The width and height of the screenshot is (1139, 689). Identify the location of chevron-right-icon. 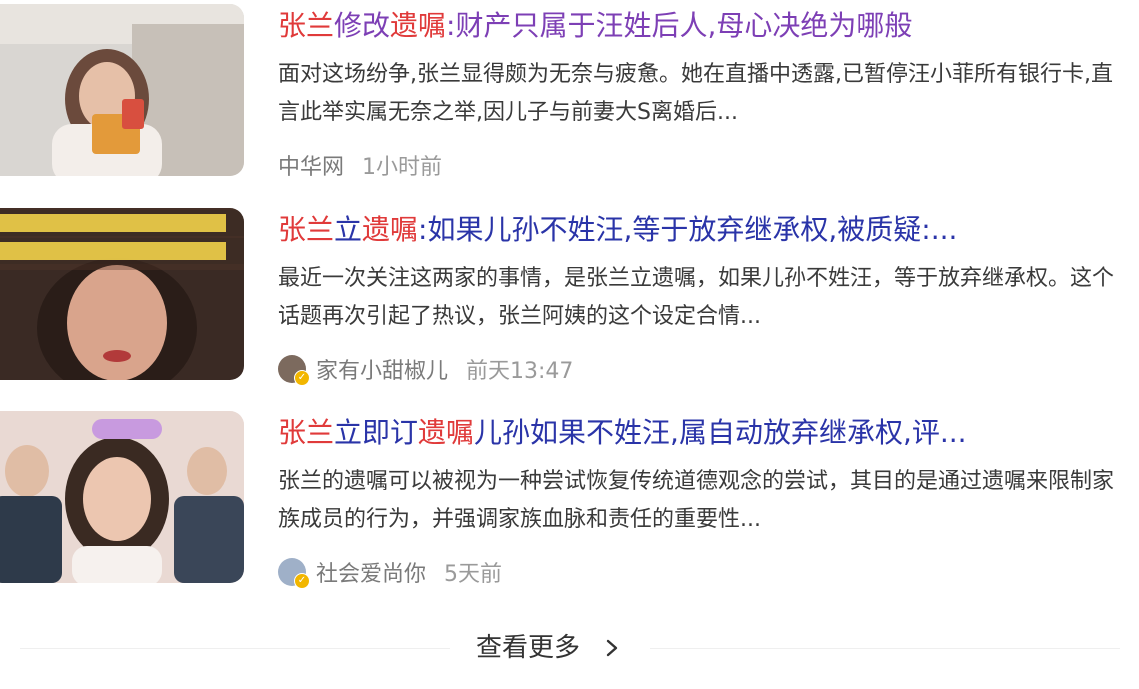
(612, 648).